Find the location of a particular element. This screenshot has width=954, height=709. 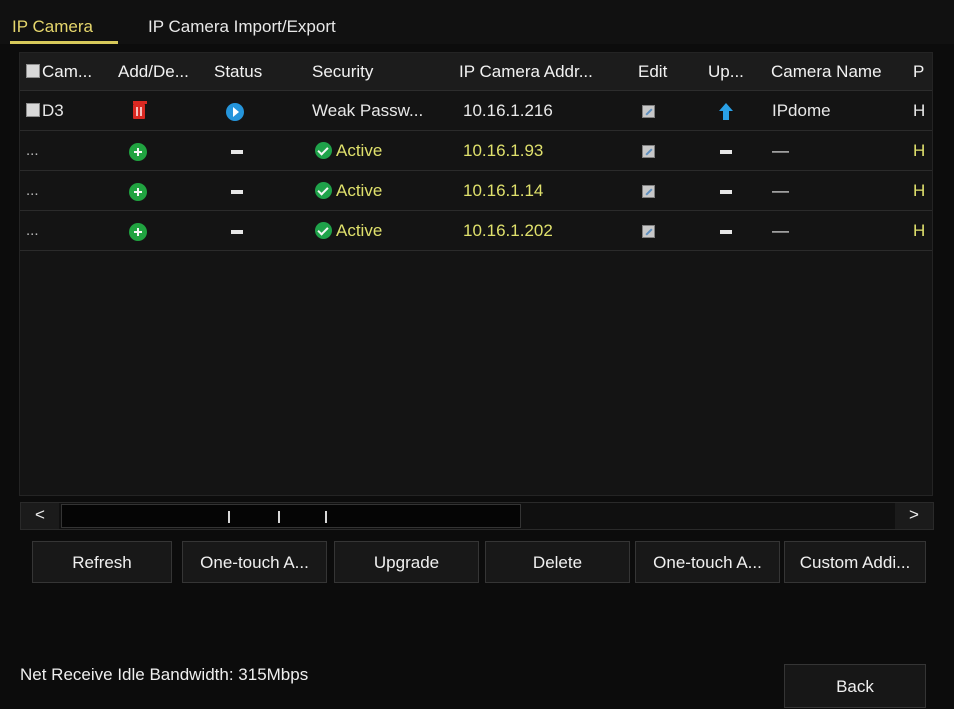

delete-icon-cell is located at coordinates (144, 111).